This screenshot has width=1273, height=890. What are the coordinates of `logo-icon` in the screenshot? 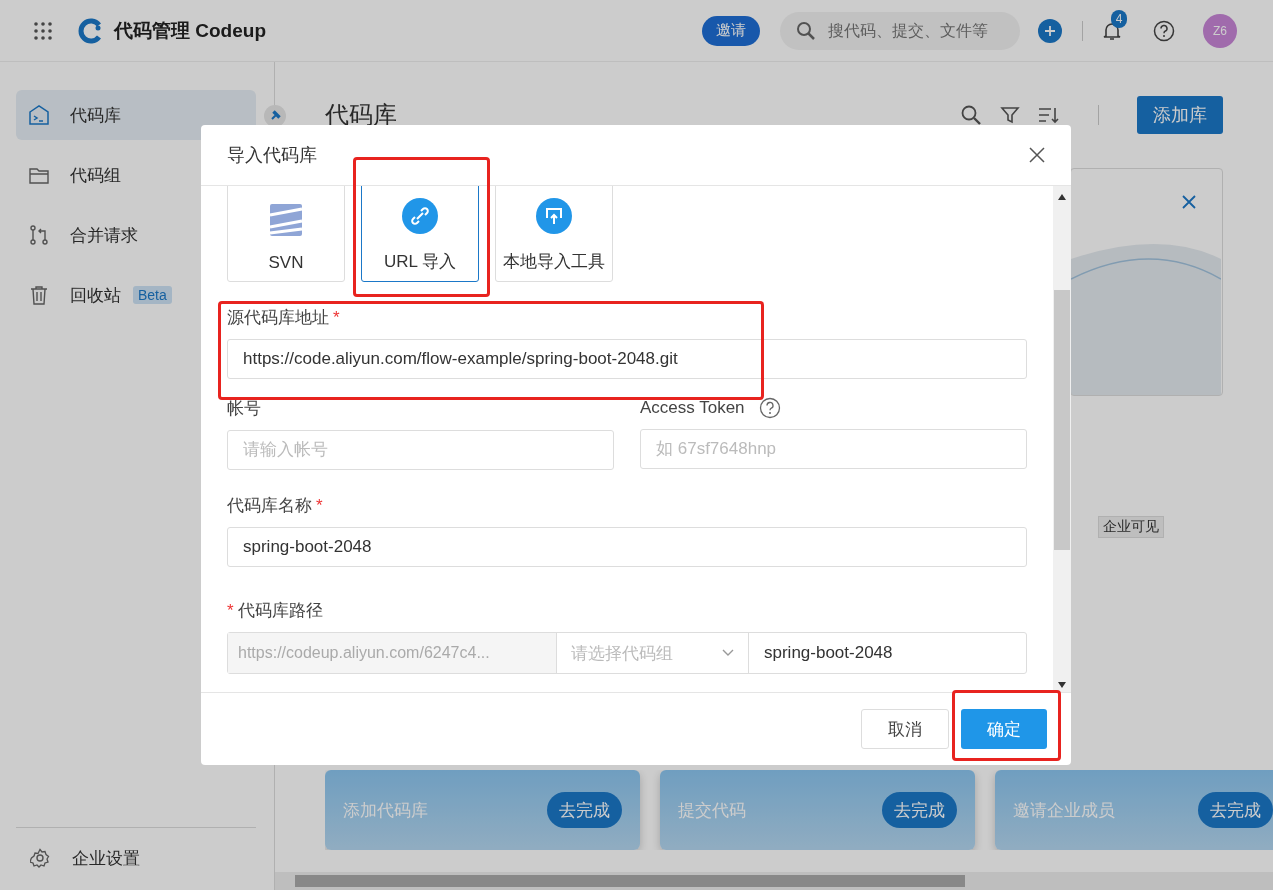 It's located at (91, 30).